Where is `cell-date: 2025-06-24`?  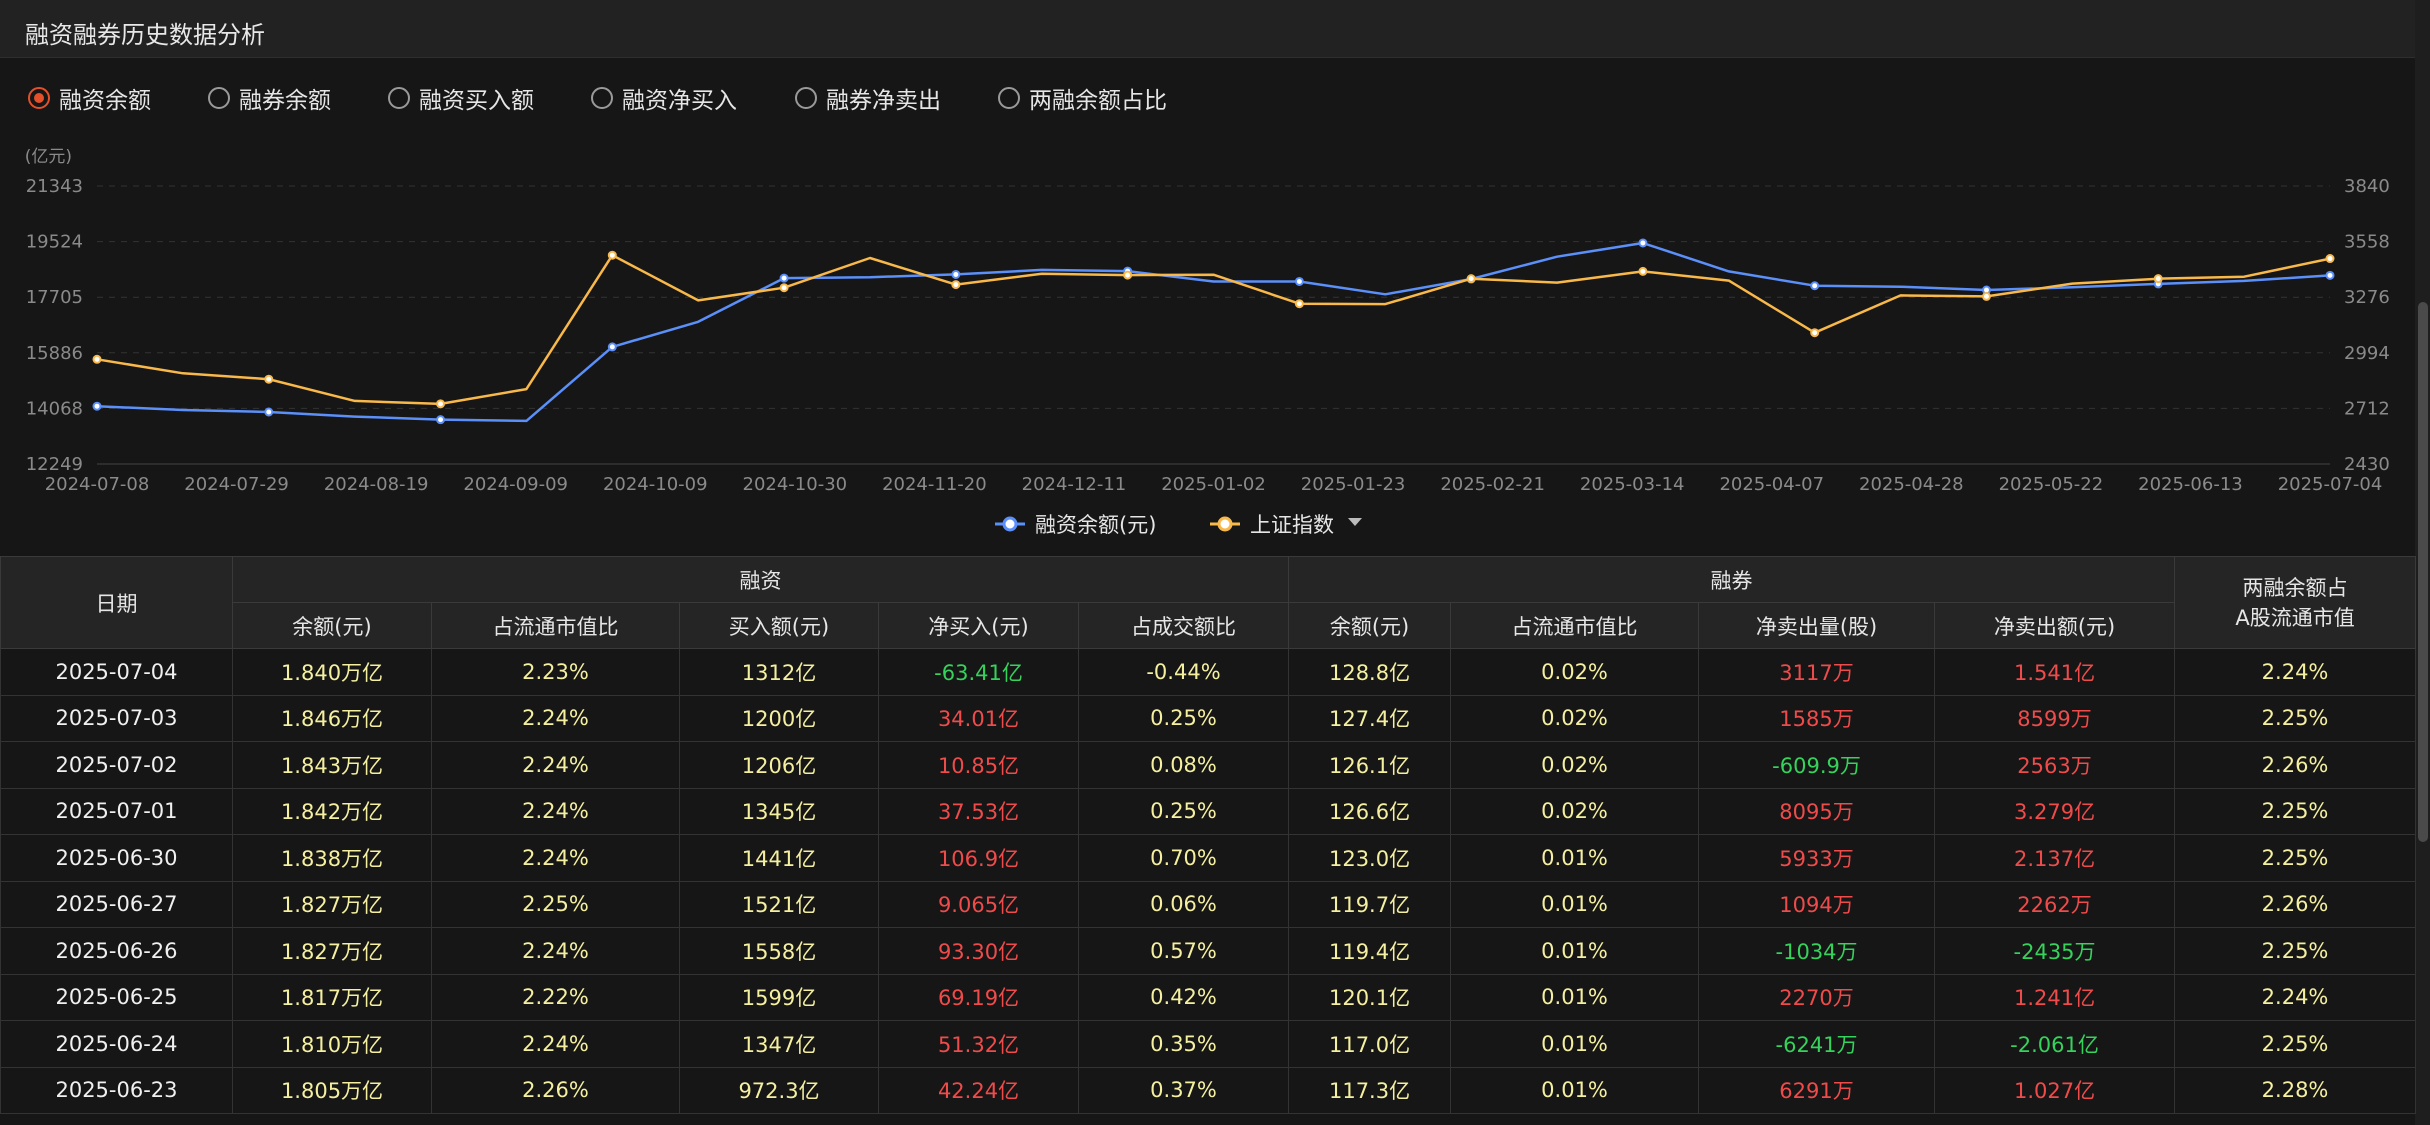
cell-date: 2025-06-24 is located at coordinates (116, 1044).